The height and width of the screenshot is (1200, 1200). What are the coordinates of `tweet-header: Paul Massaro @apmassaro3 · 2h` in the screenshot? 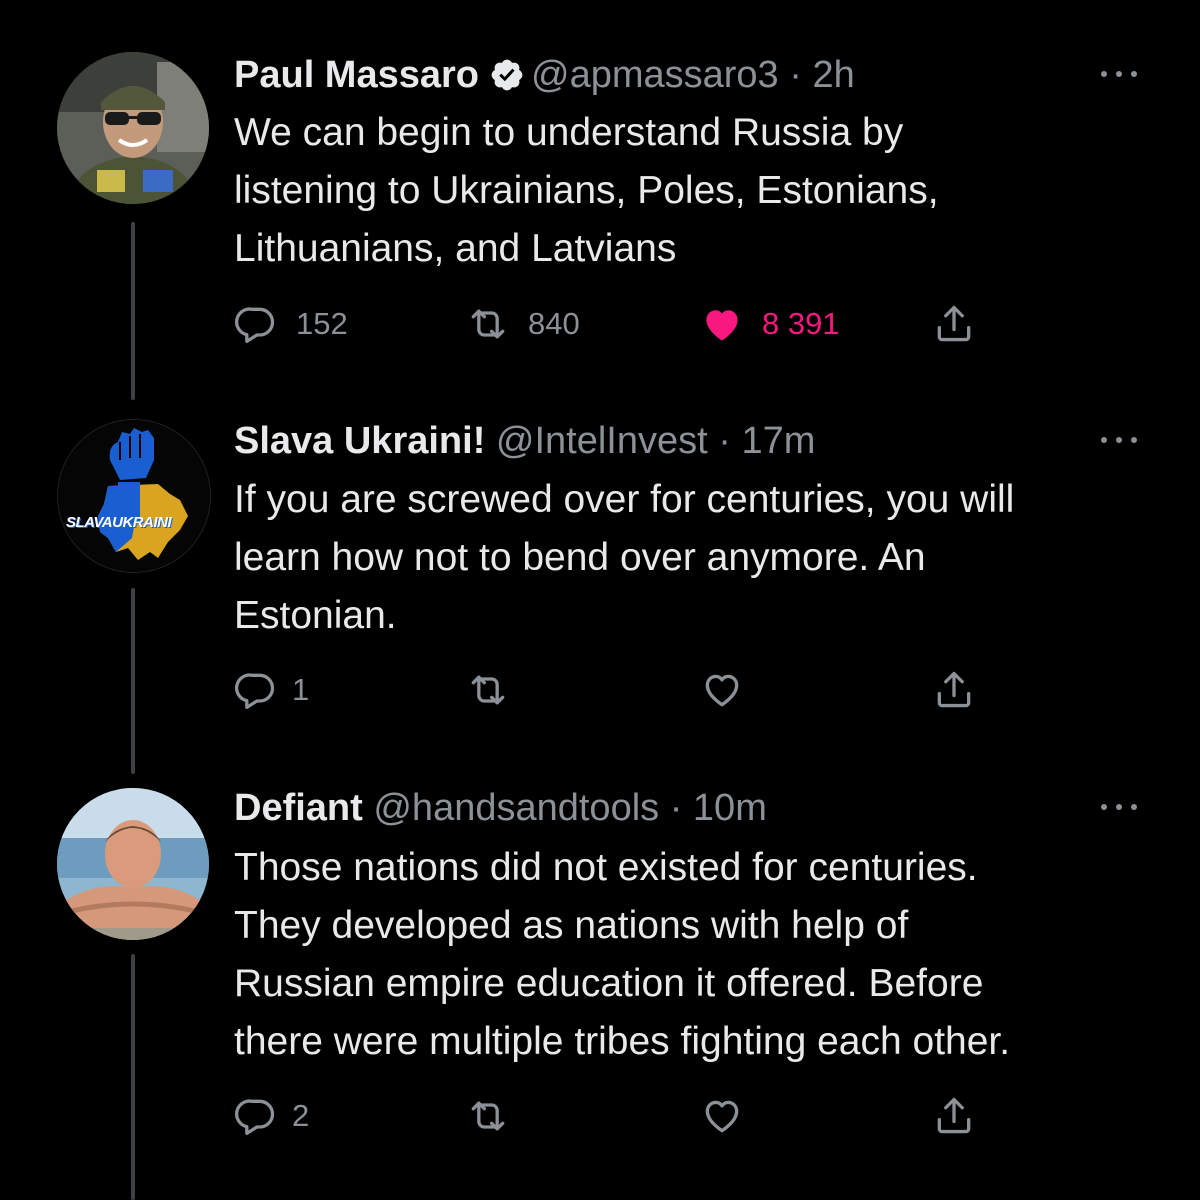 It's located at (544, 75).